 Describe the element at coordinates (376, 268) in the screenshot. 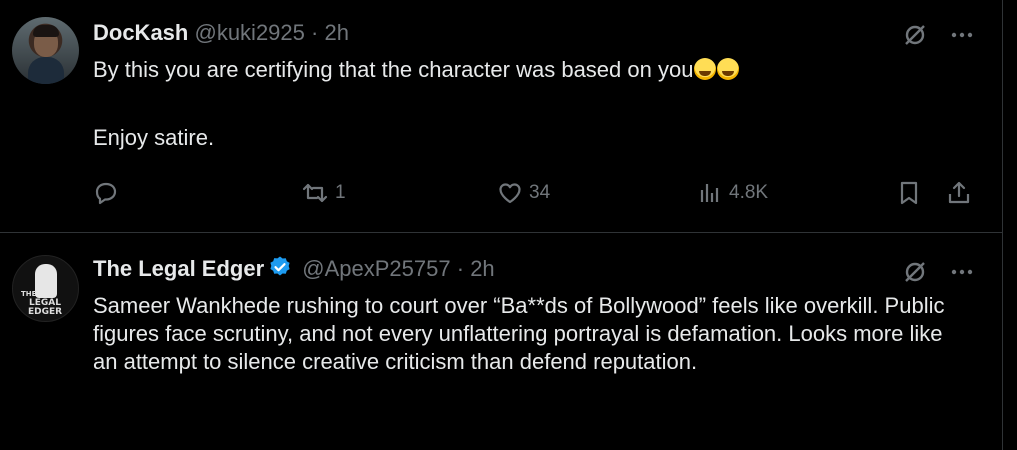

I see `user-handle: @ApexP25757` at that location.